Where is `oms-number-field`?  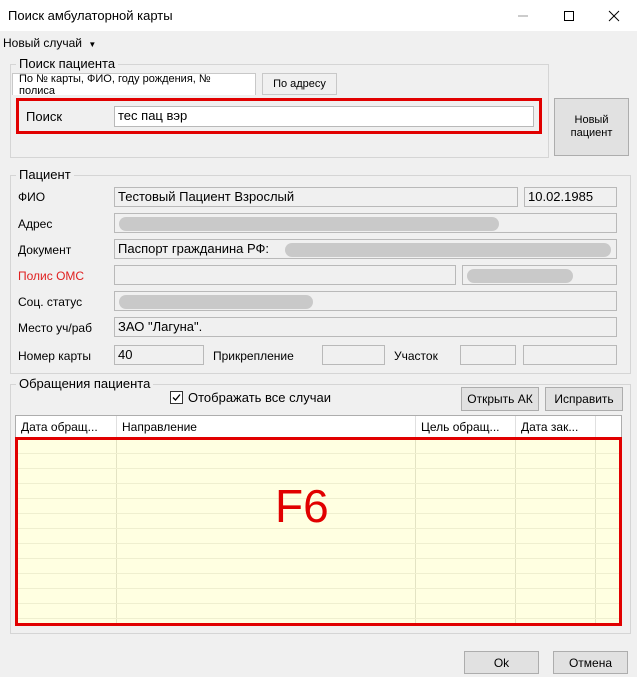
oms-number-field is located at coordinates (539, 275).